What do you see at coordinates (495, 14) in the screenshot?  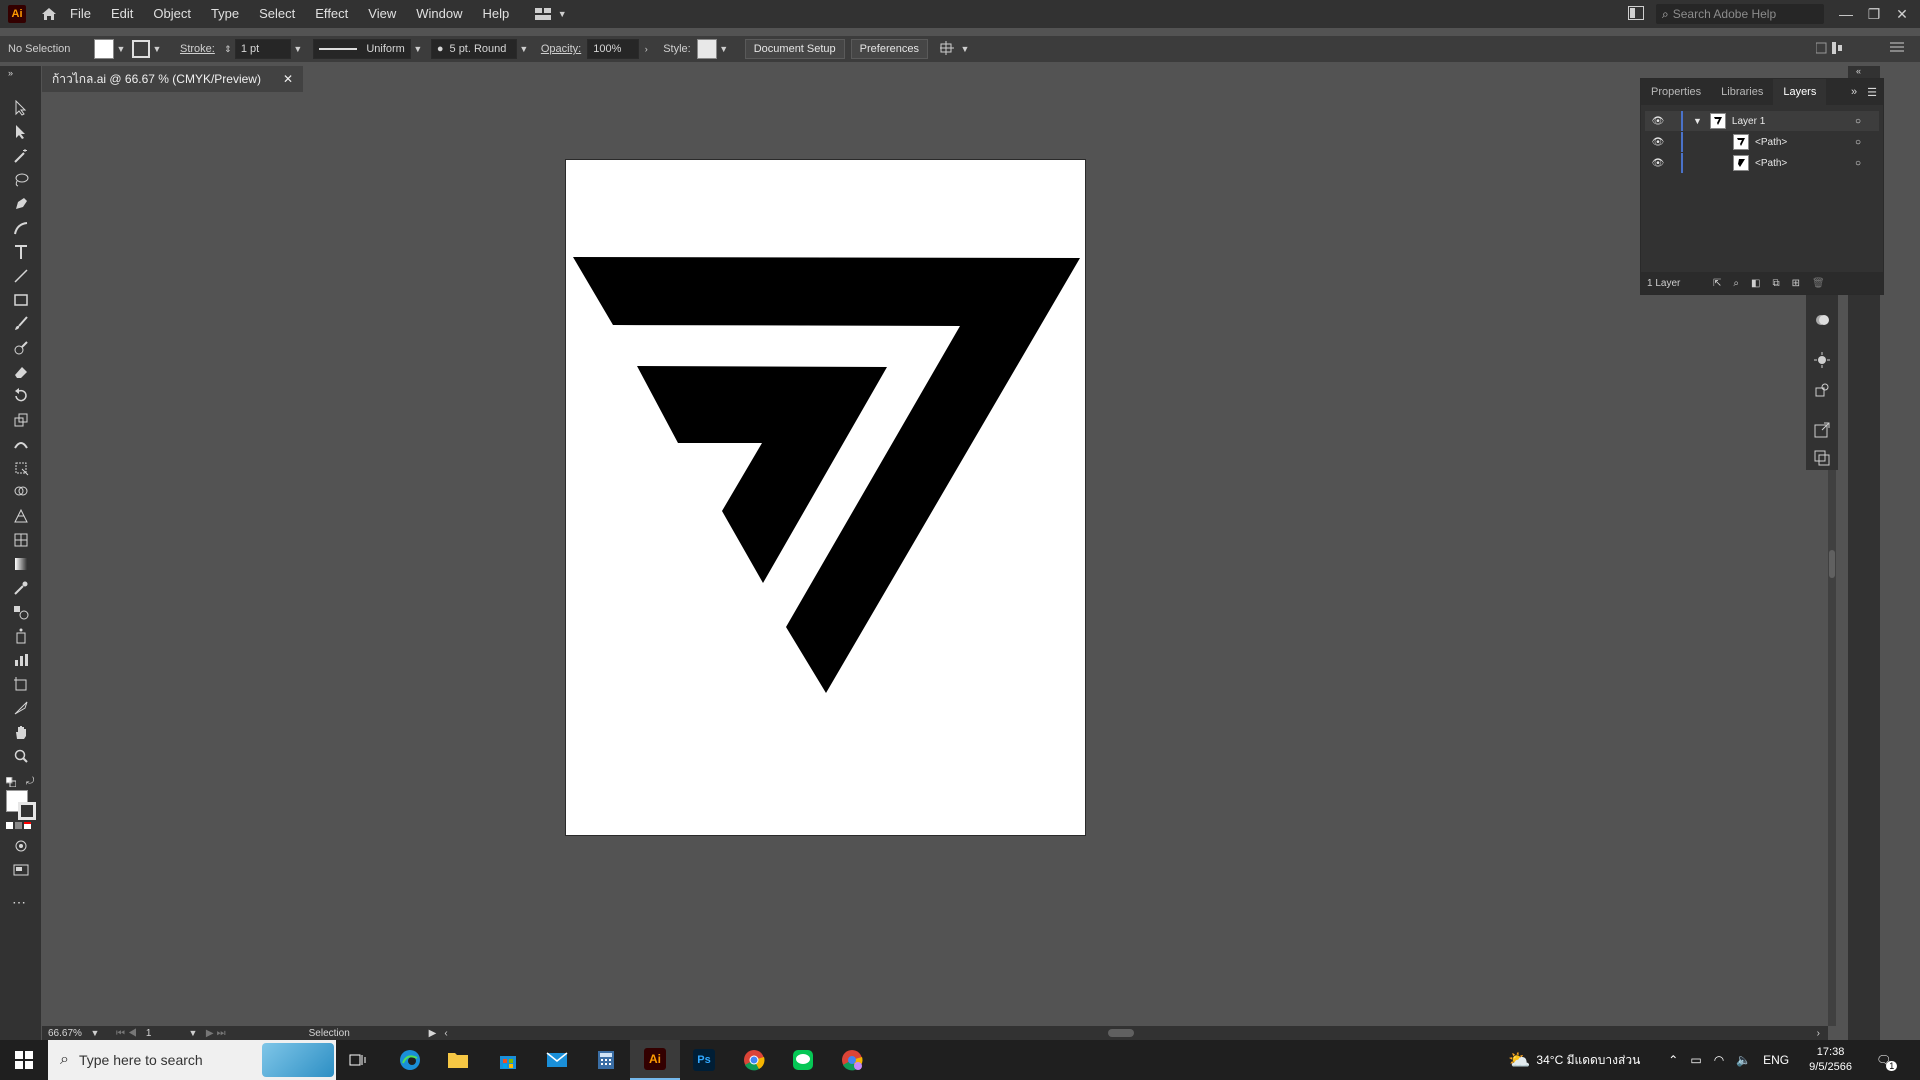 I see `menu-help: Help` at bounding box center [495, 14].